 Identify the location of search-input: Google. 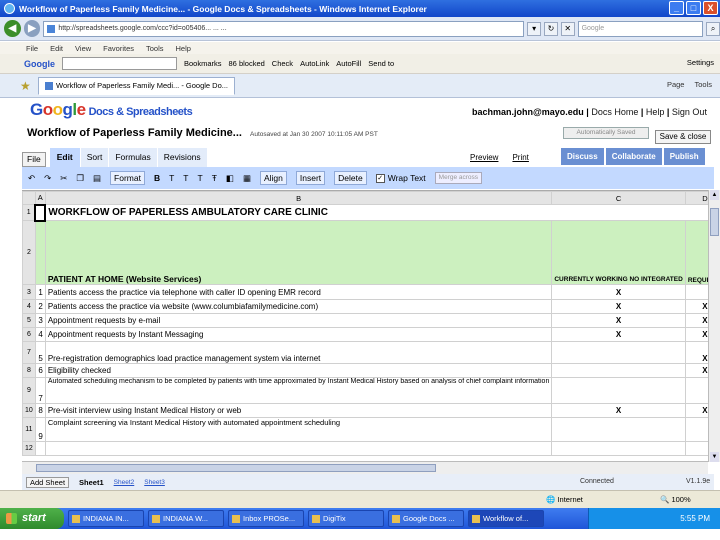
(640, 28).